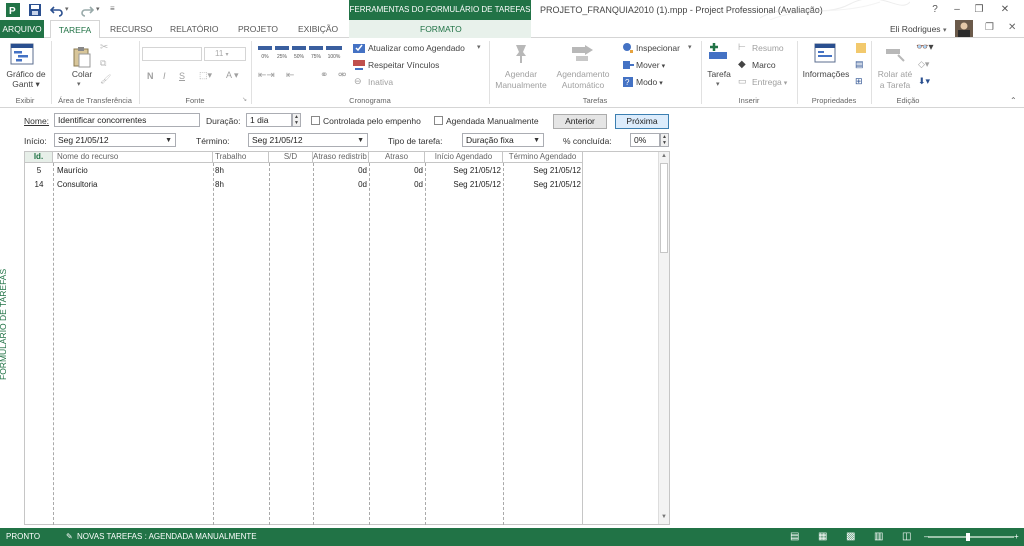 Image resolution: width=1024 pixels, height=546 pixels. I want to click on auto-schedule-icon, so click(583, 54).